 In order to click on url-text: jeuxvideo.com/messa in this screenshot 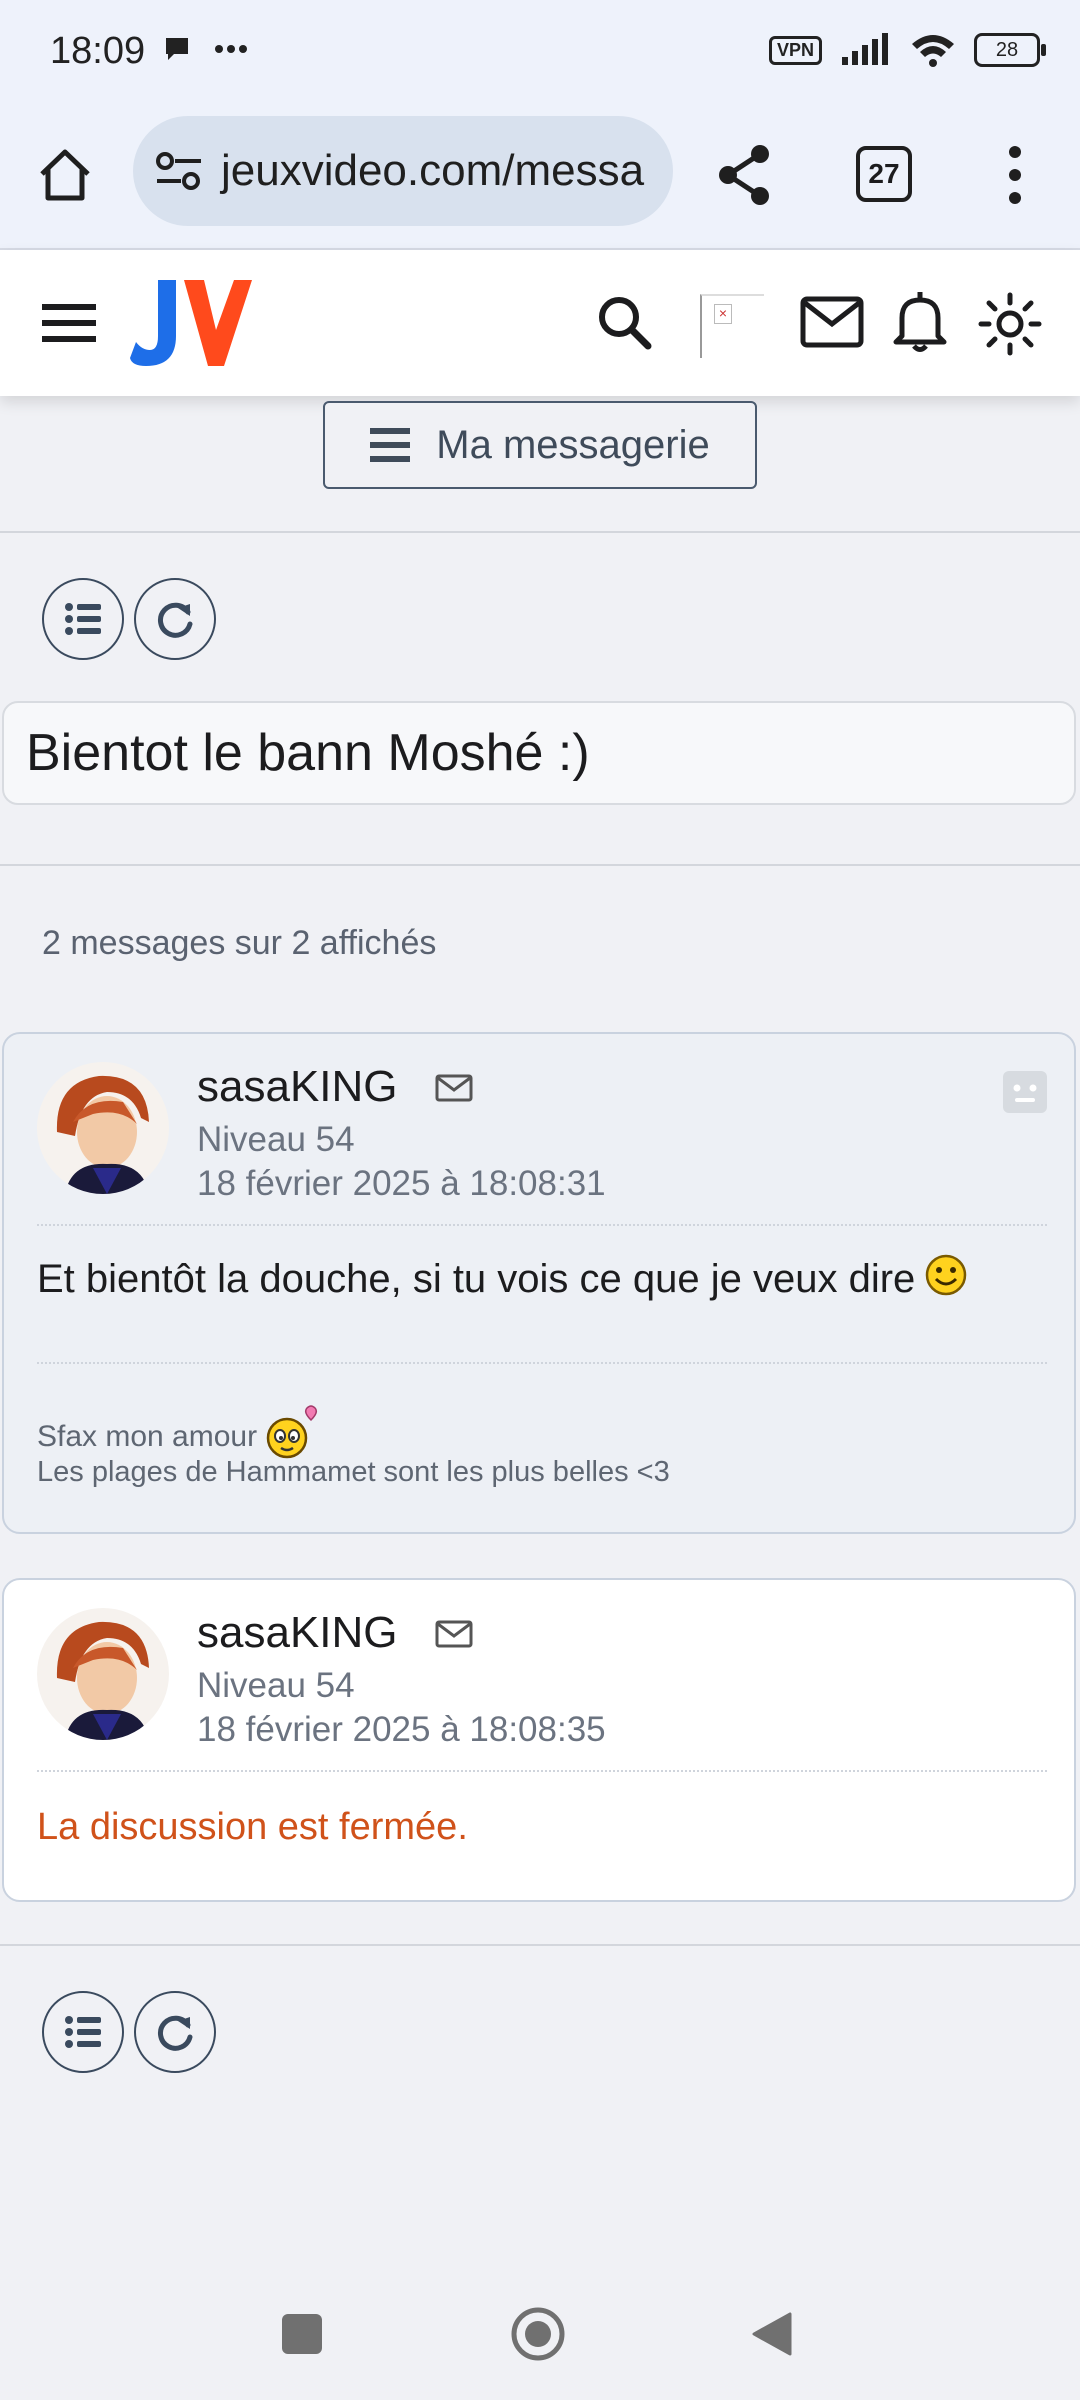, I will do `click(432, 171)`.